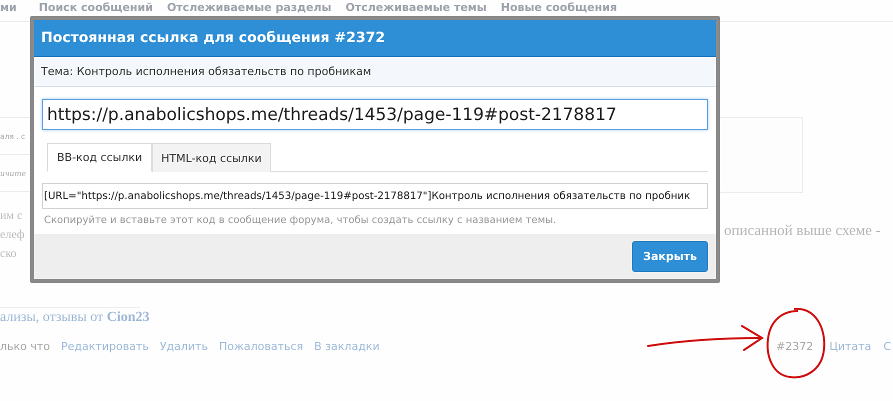  What do you see at coordinates (211, 157) in the screenshot?
I see `tab: HTML-код ссылки` at bounding box center [211, 157].